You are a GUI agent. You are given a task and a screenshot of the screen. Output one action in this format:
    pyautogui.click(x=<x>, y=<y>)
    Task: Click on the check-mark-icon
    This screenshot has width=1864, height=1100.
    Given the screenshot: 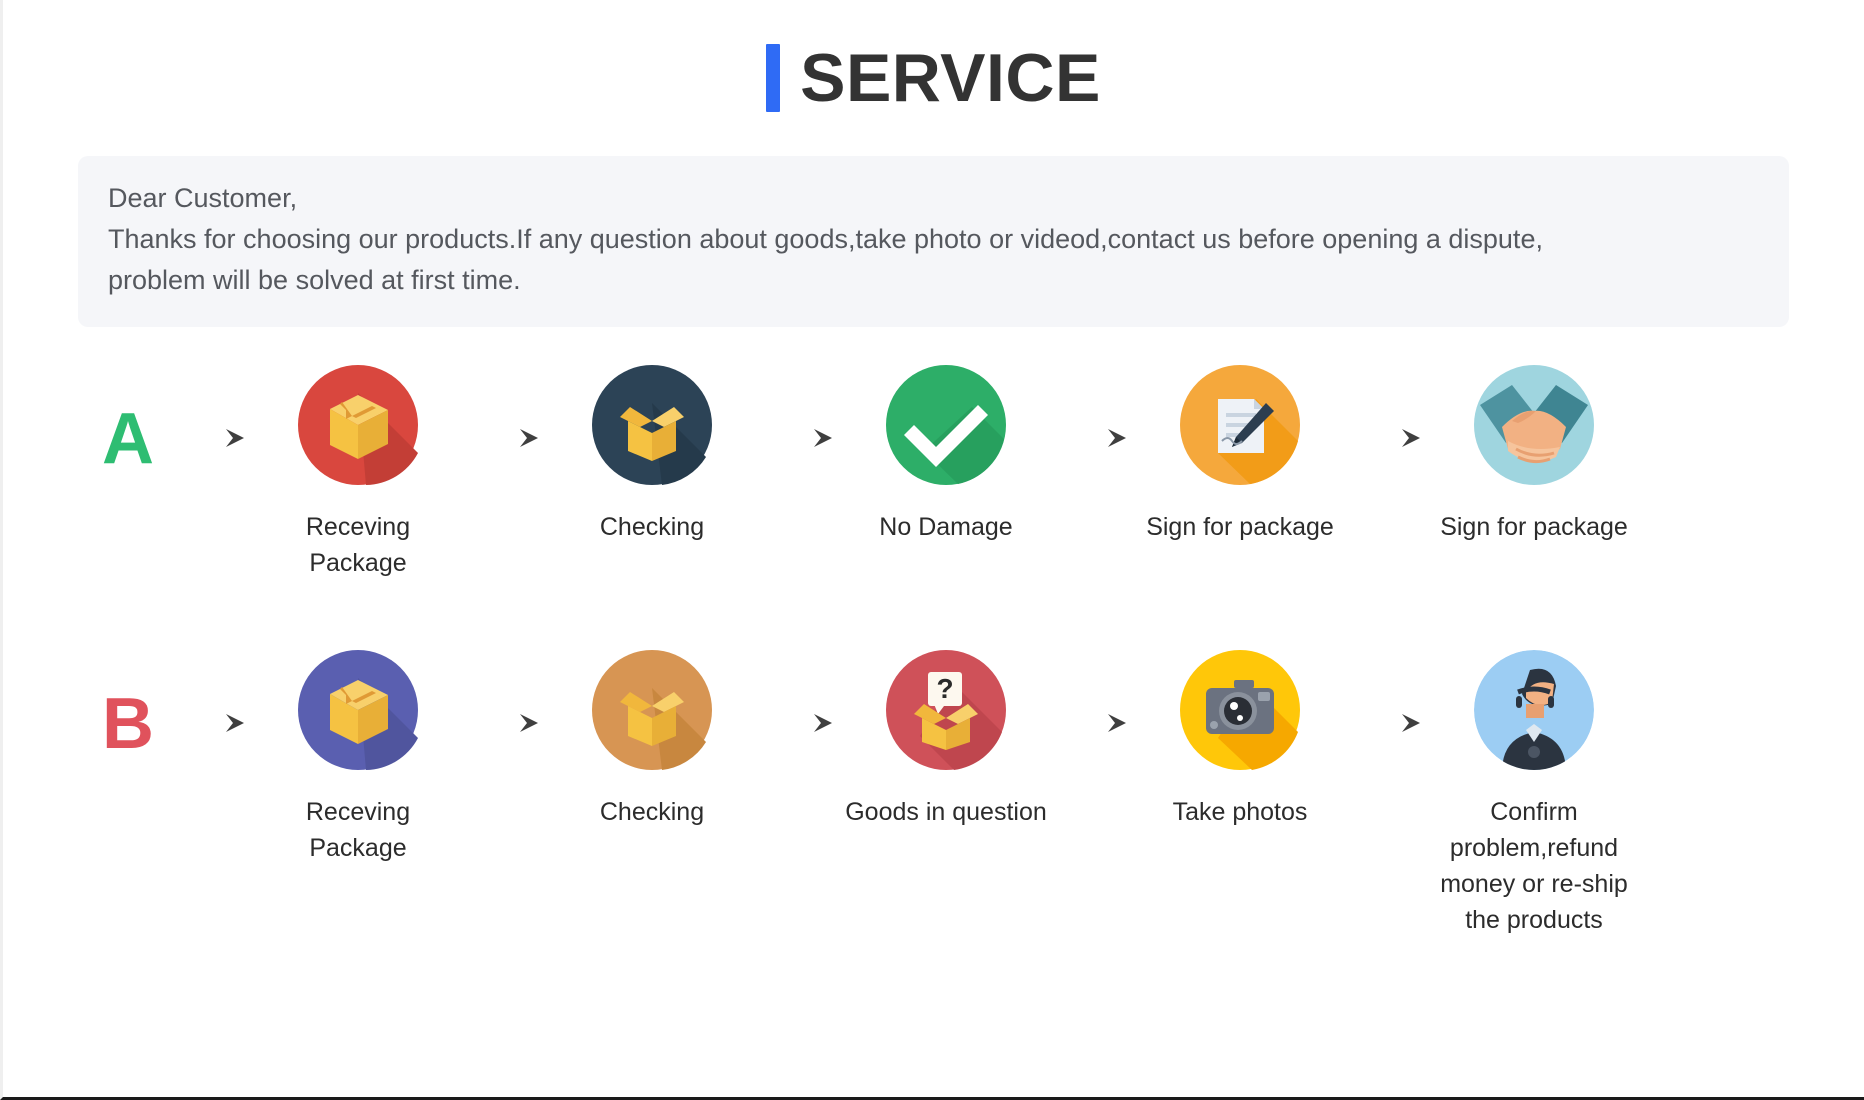 What is the action you would take?
    pyautogui.click(x=946, y=425)
    